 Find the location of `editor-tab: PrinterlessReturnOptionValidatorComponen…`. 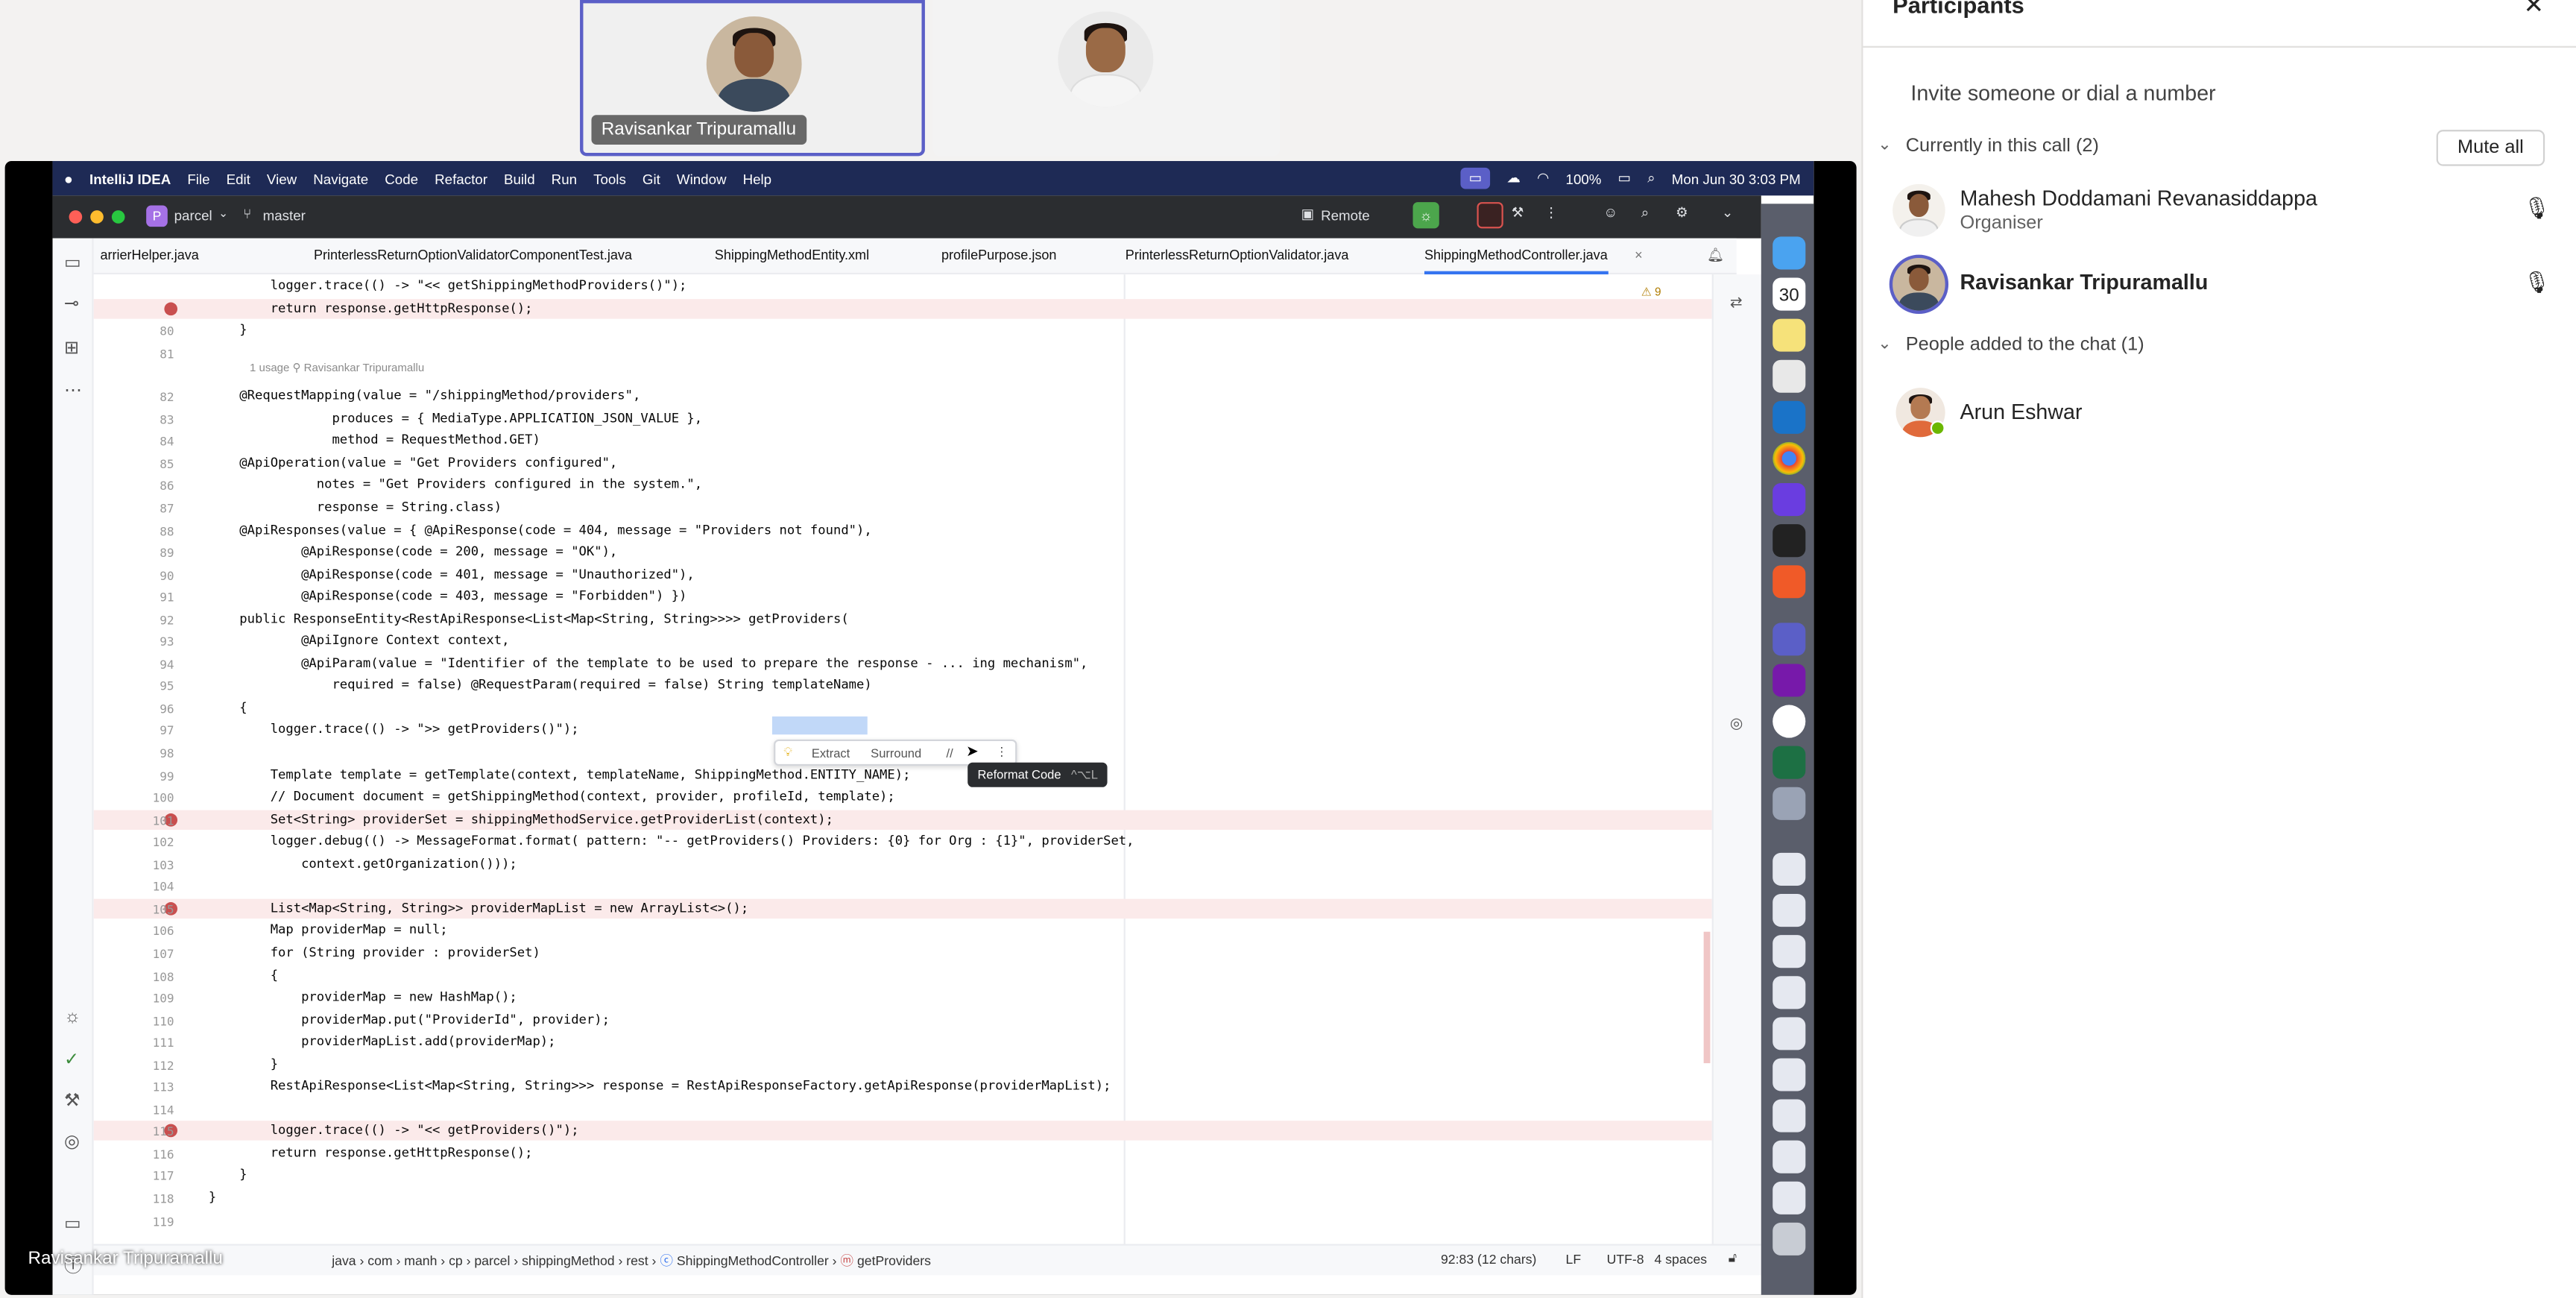

editor-tab: PrinterlessReturnOptionValidatorComponen… is located at coordinates (473, 256).